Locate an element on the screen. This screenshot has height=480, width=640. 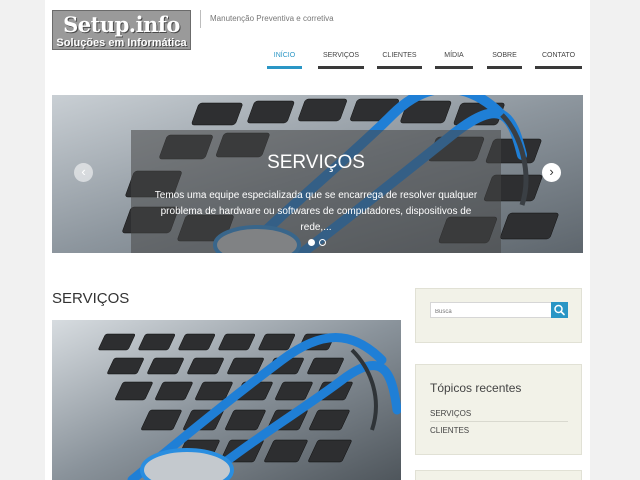
recent-topics-title: Tópicos recentes is located at coordinates (476, 388).